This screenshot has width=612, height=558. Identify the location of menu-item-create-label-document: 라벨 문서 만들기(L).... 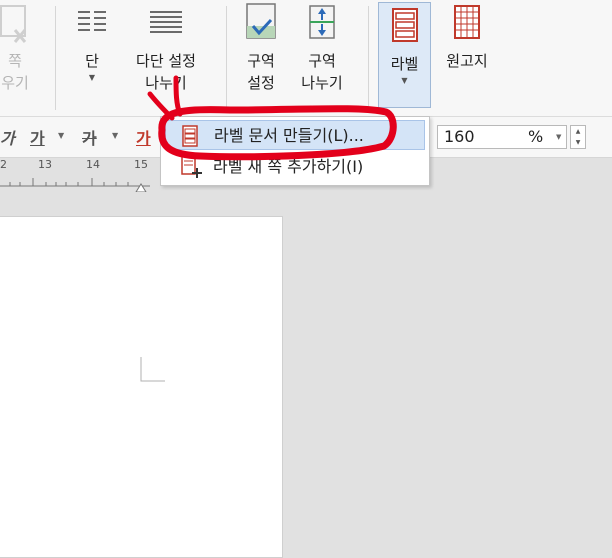
(295, 135).